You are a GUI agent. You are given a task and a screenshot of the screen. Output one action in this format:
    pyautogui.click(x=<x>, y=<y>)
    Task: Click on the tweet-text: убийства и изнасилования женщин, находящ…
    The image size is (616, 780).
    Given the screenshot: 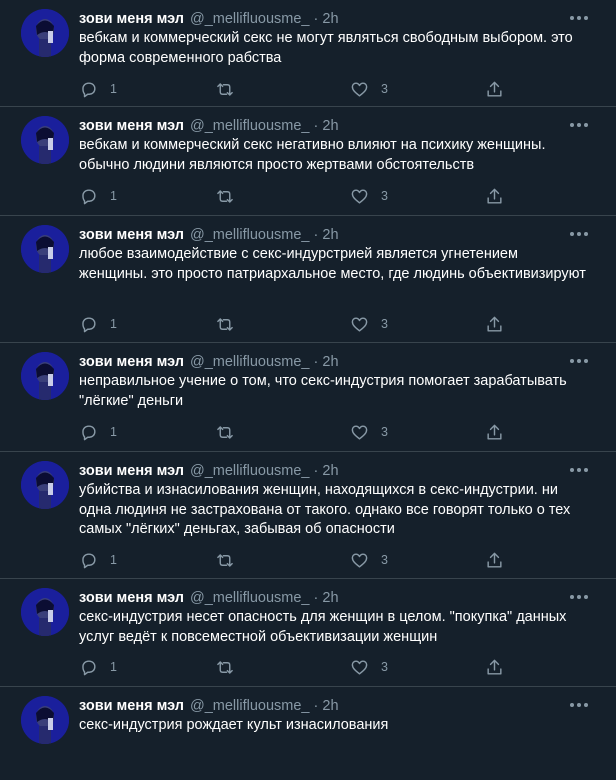 What is the action you would take?
    pyautogui.click(x=325, y=509)
    